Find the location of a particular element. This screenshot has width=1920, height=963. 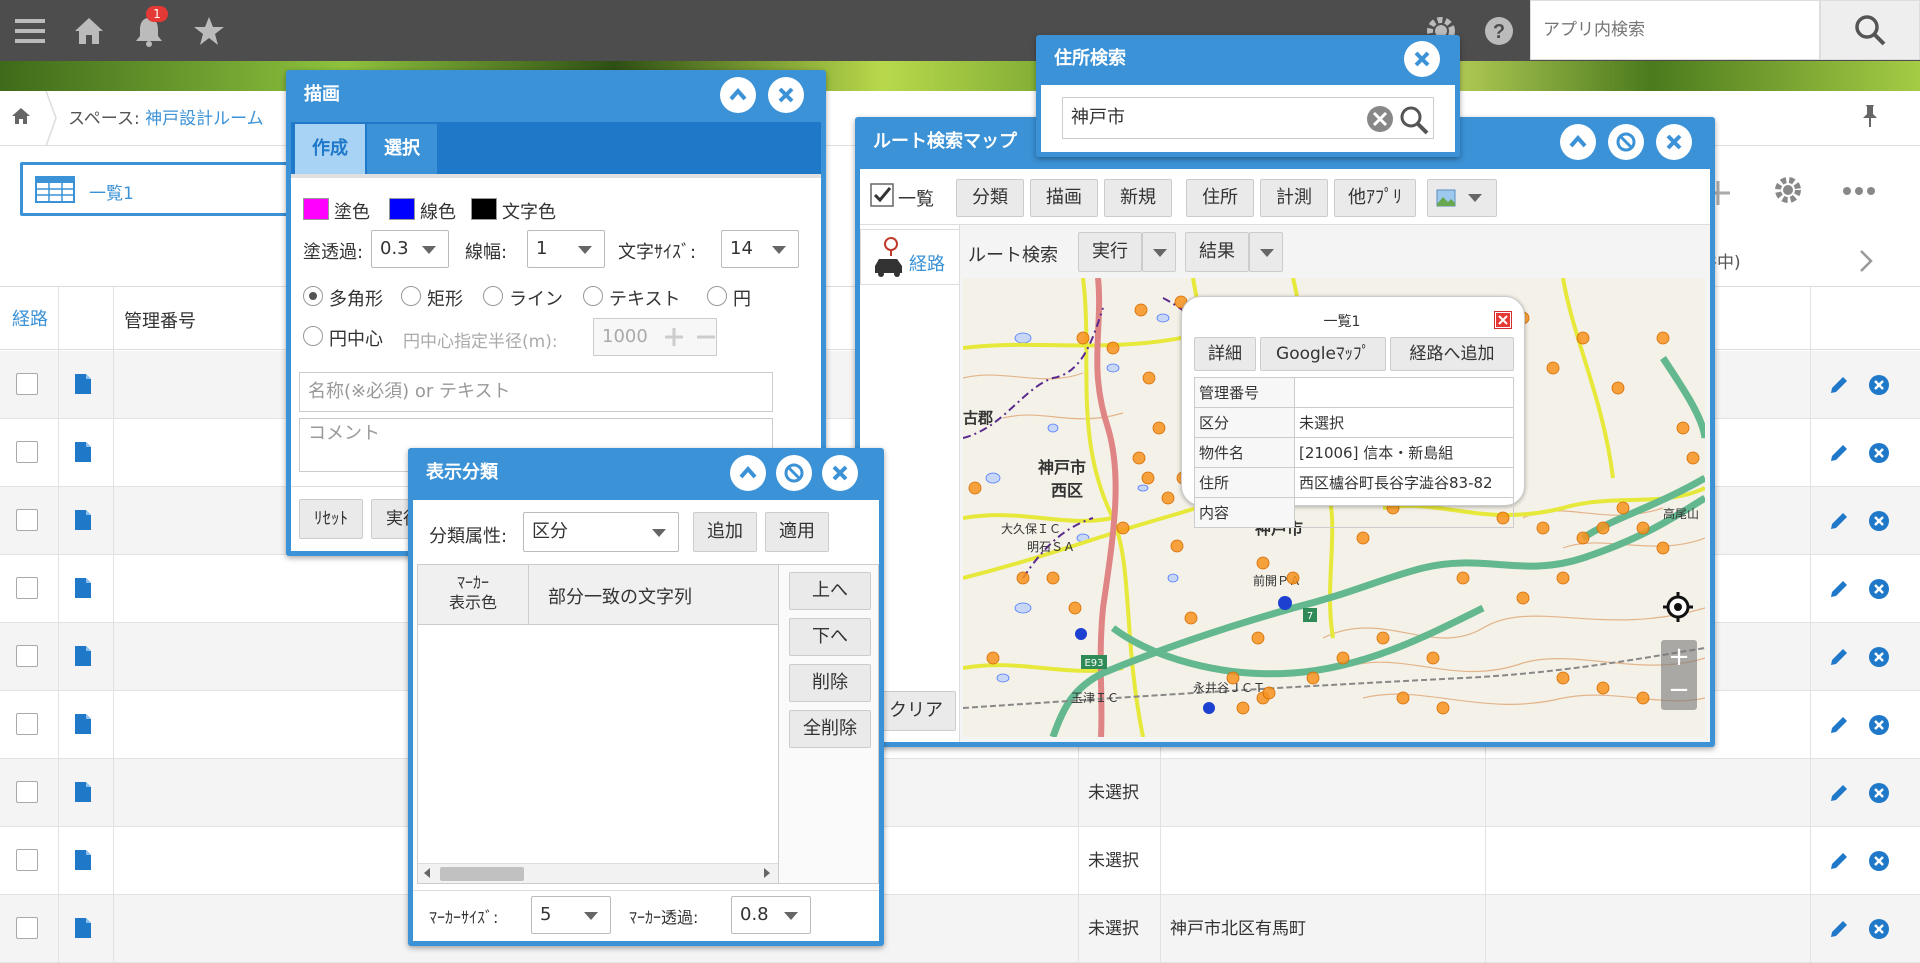

toolbar-address: 住所 is located at coordinates (1220, 198).